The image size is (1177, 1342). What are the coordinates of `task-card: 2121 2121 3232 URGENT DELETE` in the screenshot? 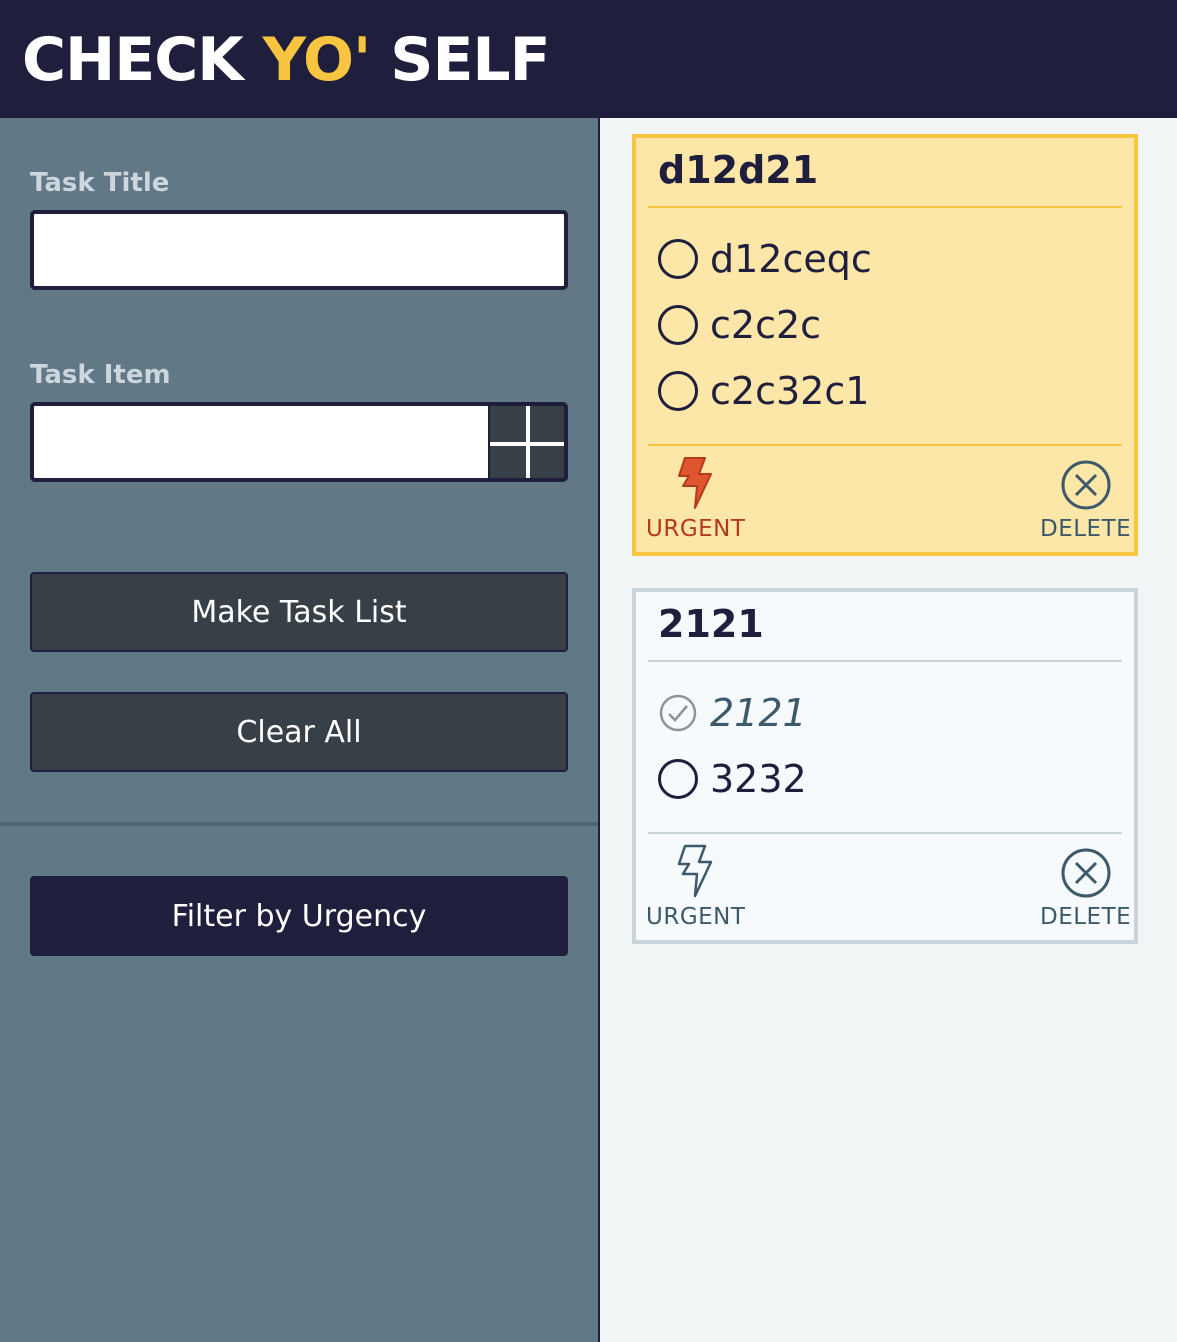 It's located at (885, 766).